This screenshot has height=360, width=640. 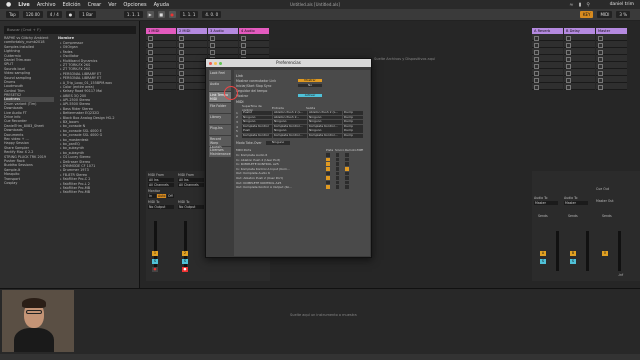 What do you see at coordinates (543, 261) in the screenshot?
I see `return-a-solo: S` at bounding box center [543, 261].